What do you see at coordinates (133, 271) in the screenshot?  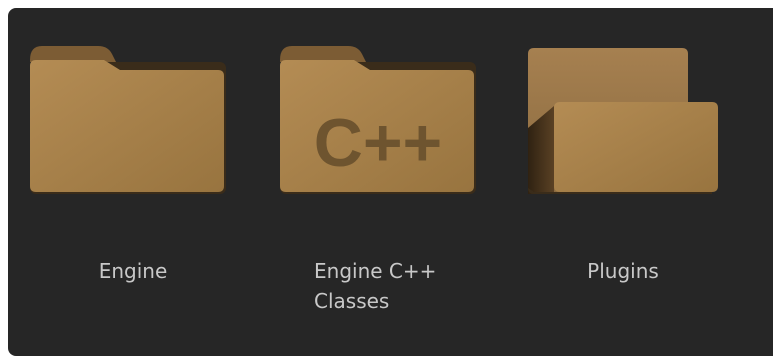 I see `folder-label-engine: Engine` at bounding box center [133, 271].